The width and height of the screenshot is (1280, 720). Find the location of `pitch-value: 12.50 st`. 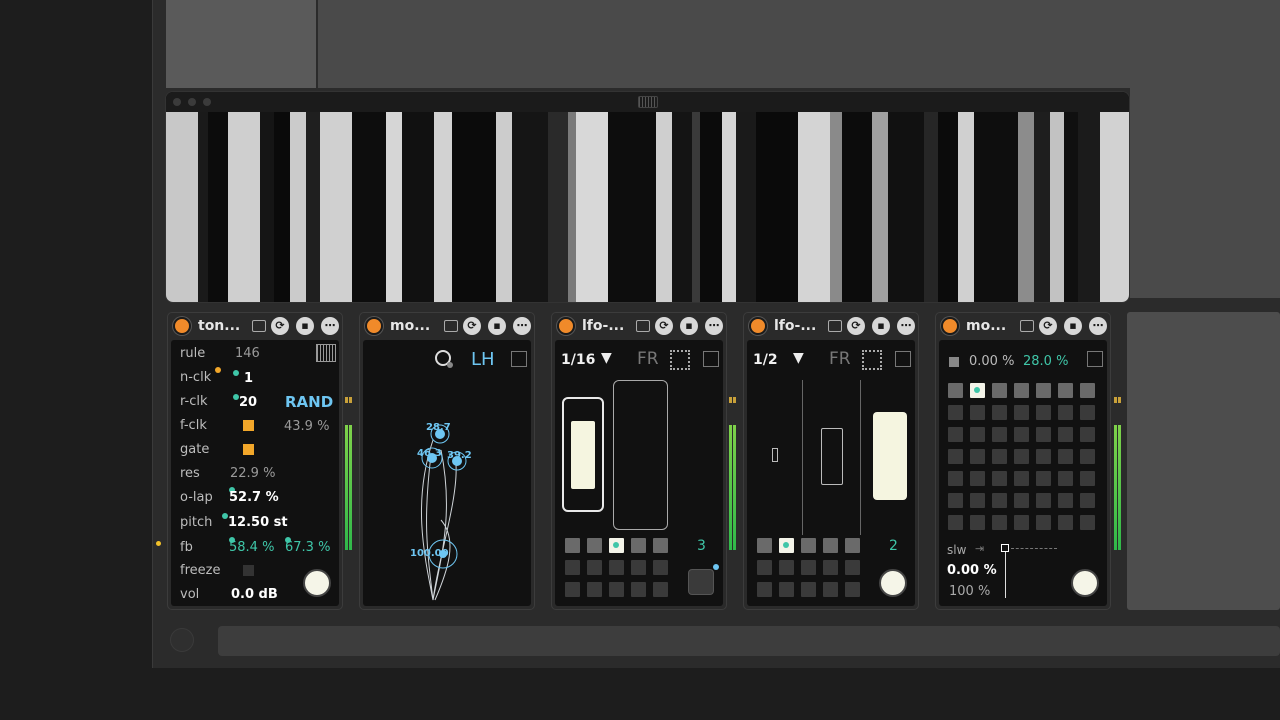

pitch-value: 12.50 st is located at coordinates (258, 522).